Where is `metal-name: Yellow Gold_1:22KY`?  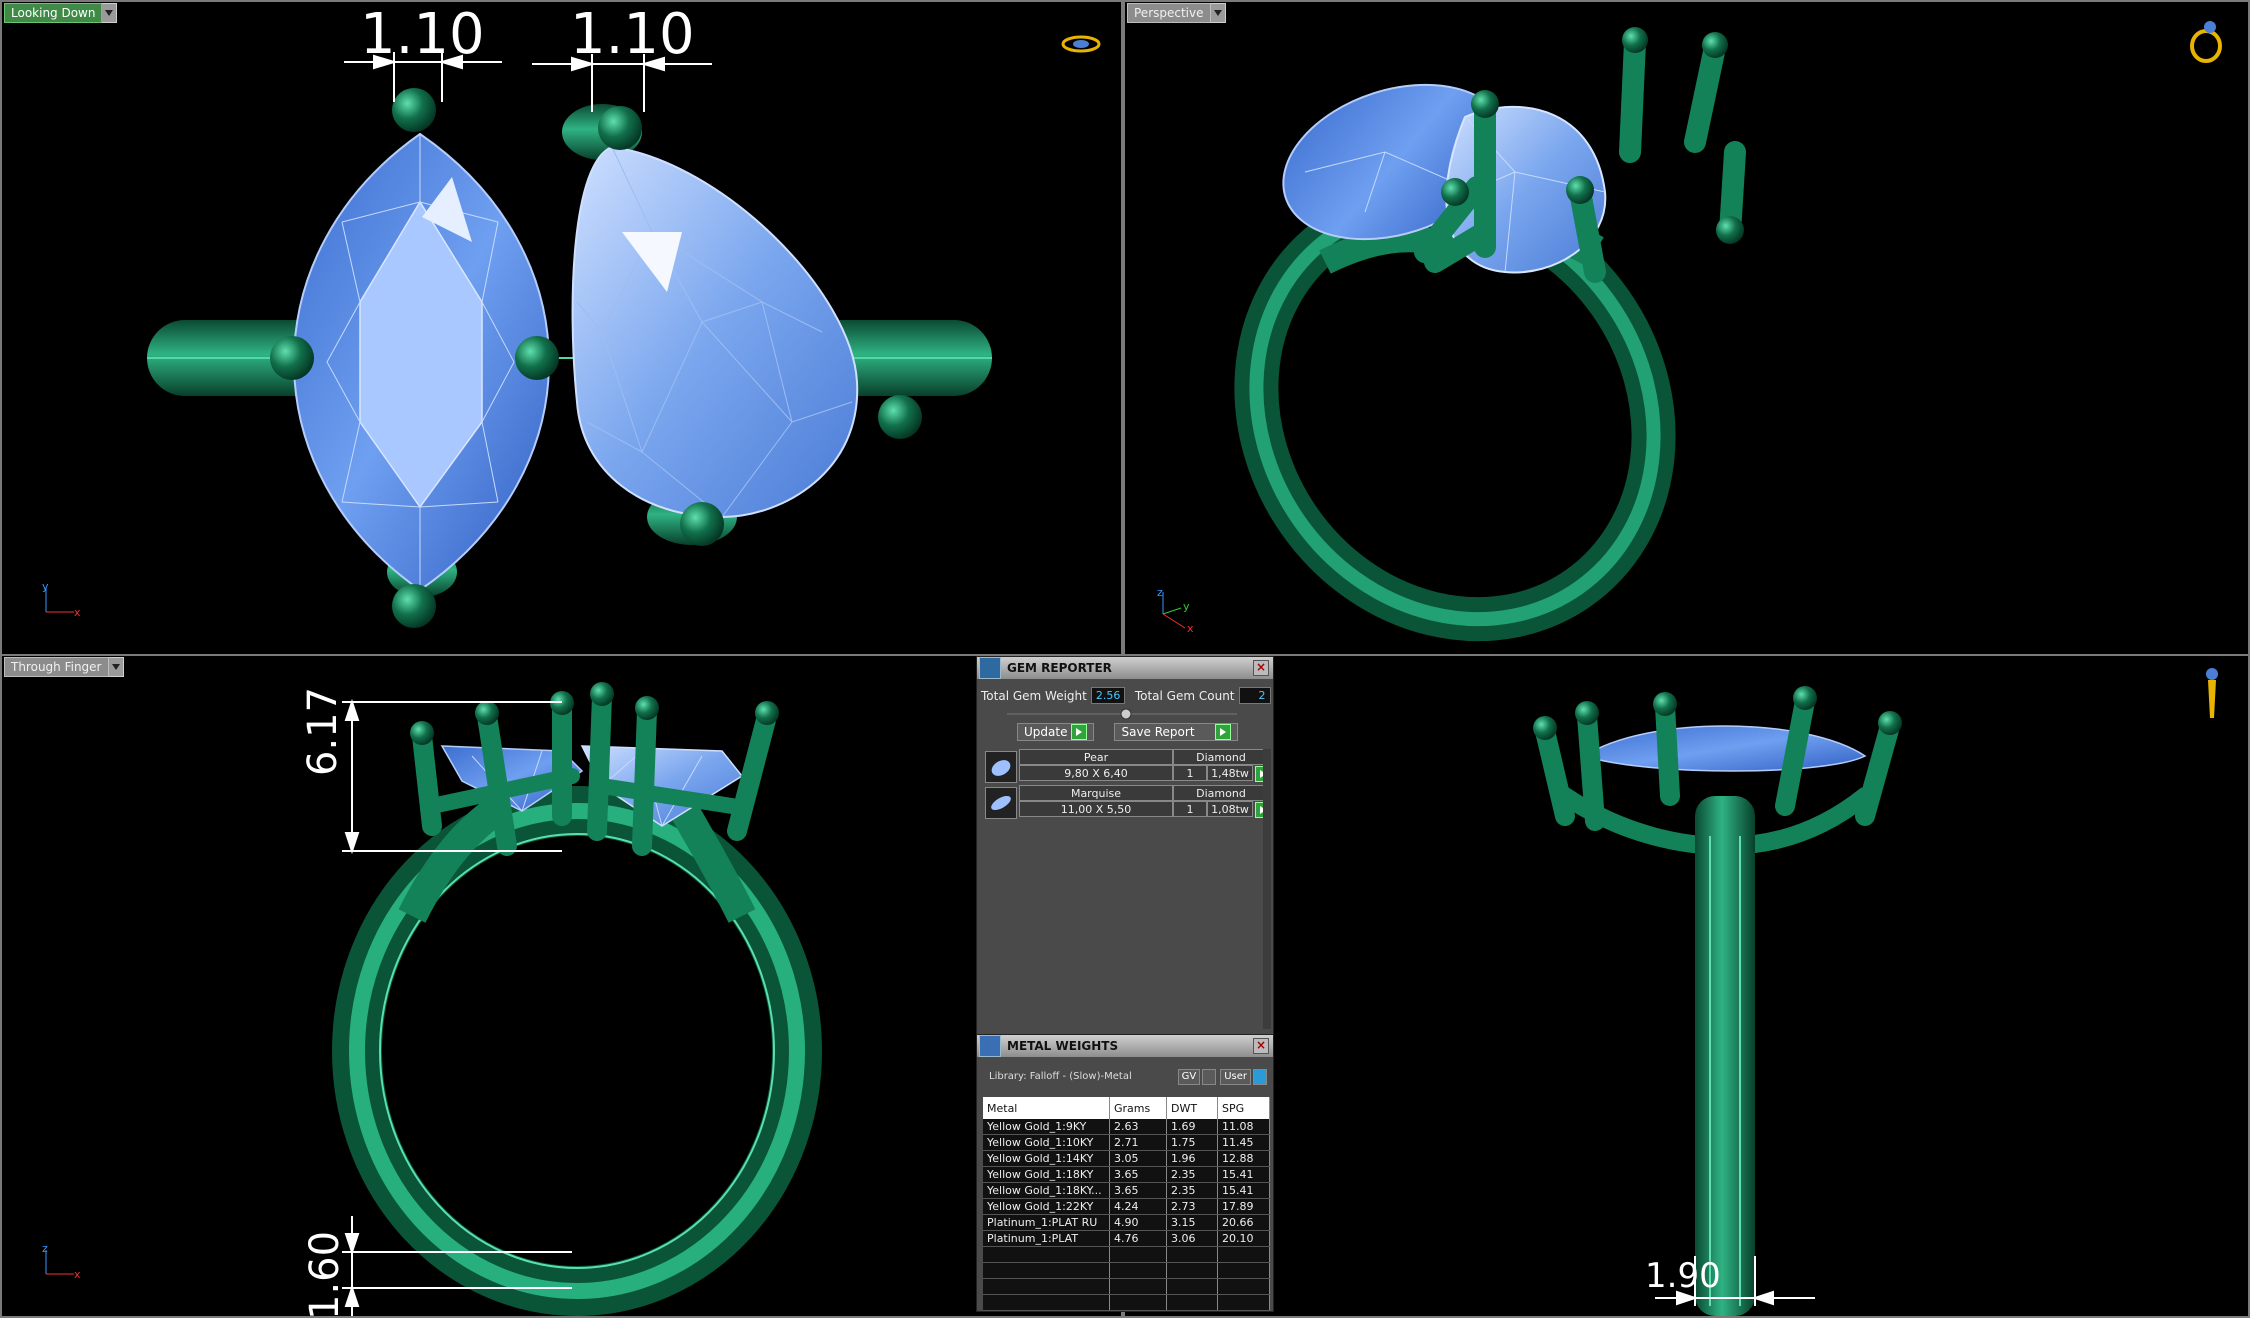
metal-name: Yellow Gold_1:22KY is located at coordinates (1046, 1206).